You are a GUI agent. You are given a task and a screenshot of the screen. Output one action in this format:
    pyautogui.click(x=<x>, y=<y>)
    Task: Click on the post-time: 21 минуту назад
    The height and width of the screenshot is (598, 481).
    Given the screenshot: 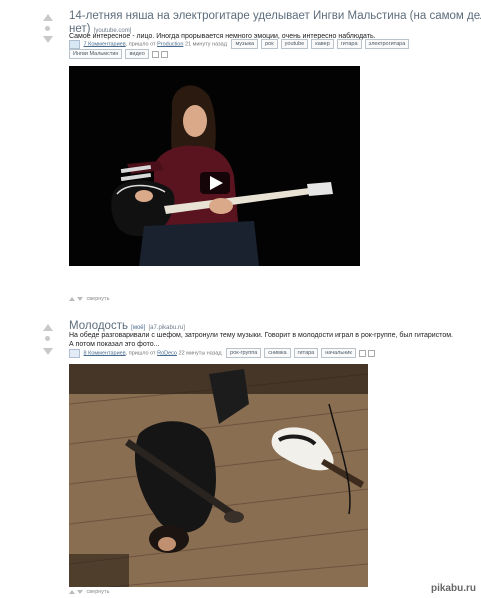 What is the action you would take?
    pyautogui.click(x=205, y=44)
    